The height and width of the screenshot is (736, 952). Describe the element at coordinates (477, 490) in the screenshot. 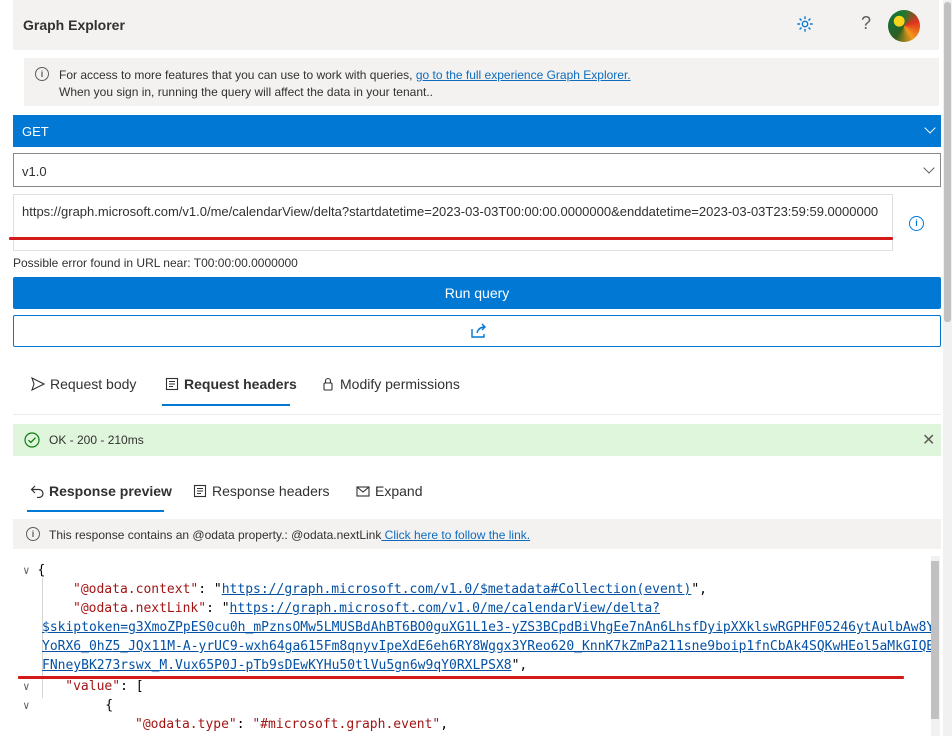

I see `response-tabs: Response preview Response headers Expand` at that location.